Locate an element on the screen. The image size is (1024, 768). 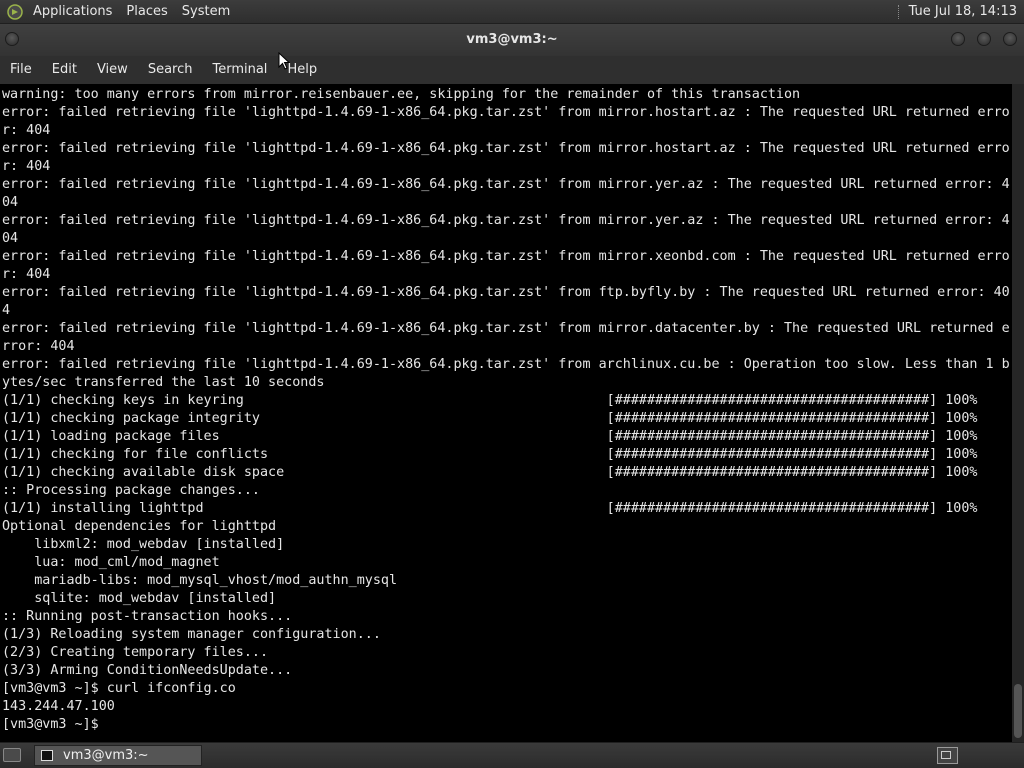
terminal-line: rror: 404 is located at coordinates (38, 346).